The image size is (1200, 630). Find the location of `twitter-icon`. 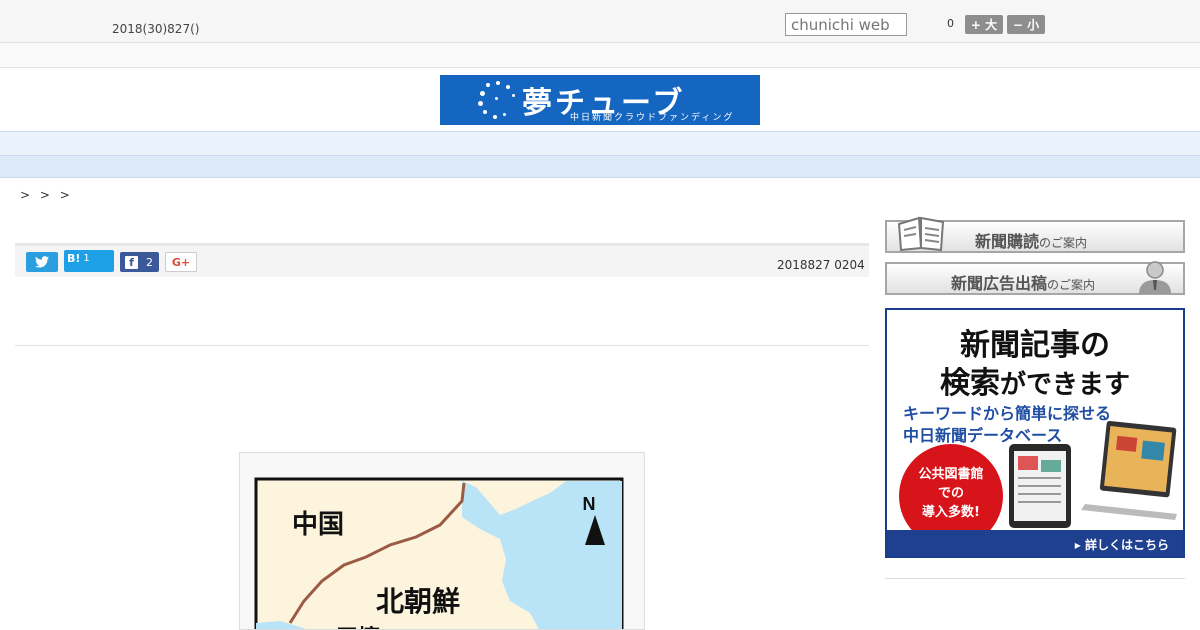

twitter-icon is located at coordinates (42, 262).